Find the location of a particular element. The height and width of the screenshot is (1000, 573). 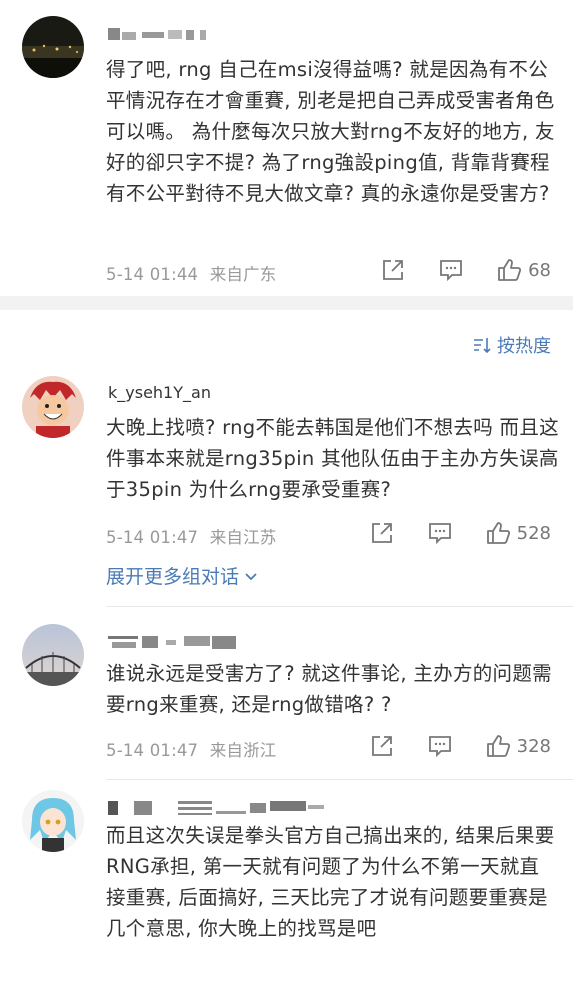

comment-meta: 5-14 01:47 来自江苏 is located at coordinates (191, 536).